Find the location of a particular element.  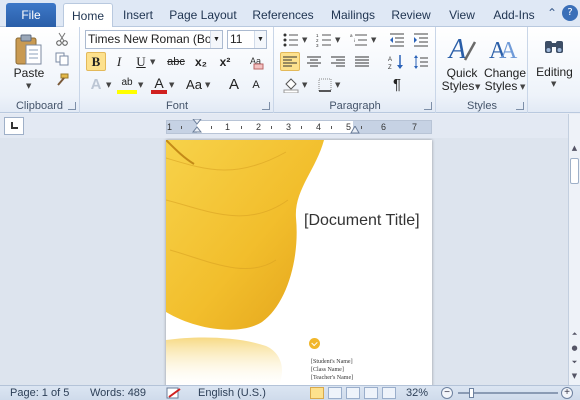

select-browse-object-icon: ● is located at coordinates (574, 349).